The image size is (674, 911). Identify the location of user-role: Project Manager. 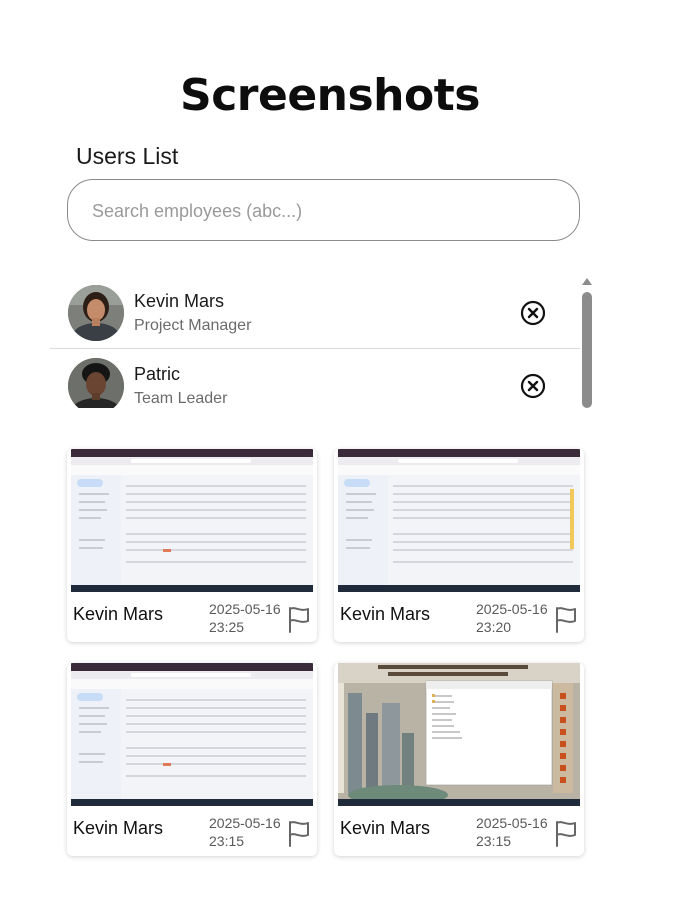
(193, 325).